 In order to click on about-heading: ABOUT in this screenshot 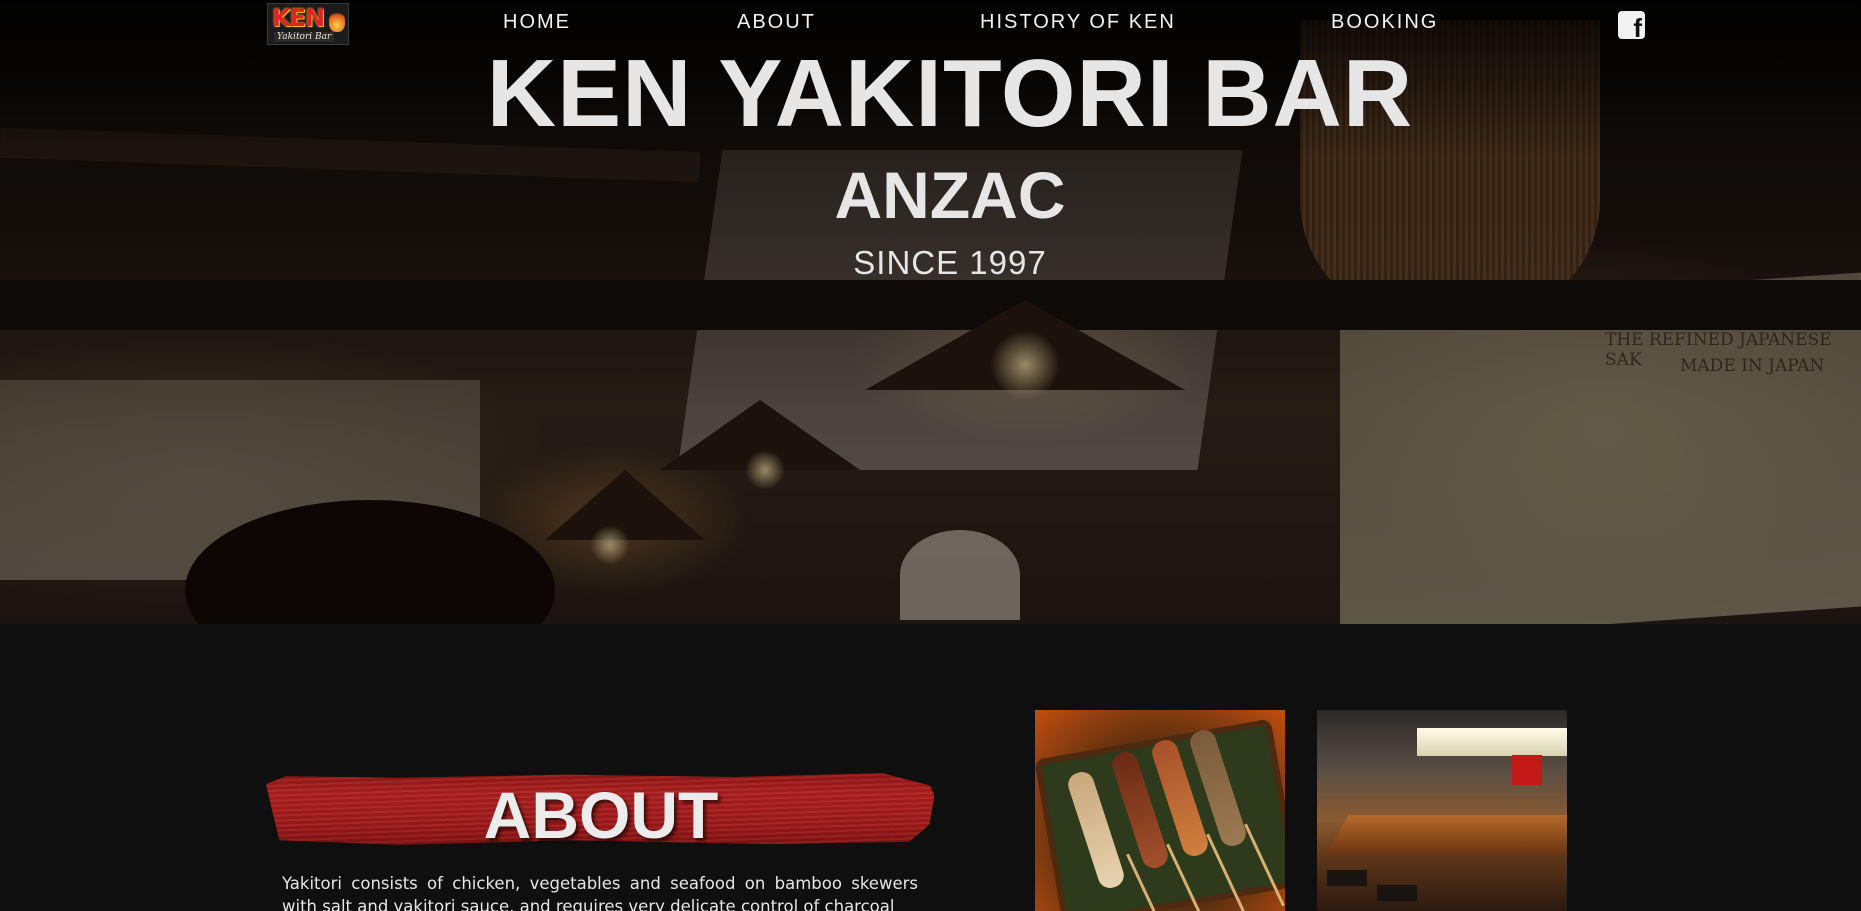, I will do `click(601, 815)`.